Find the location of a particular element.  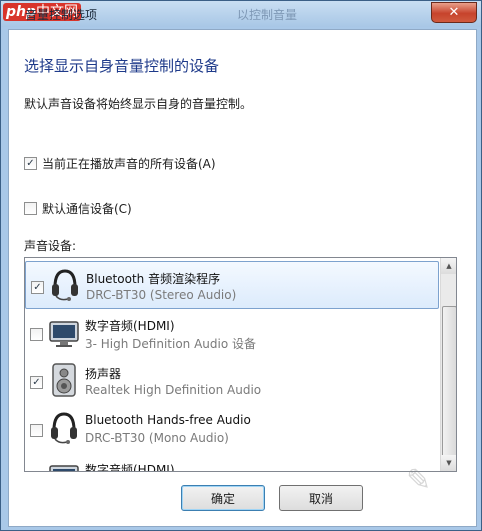

device-detail: DRC-BT30 (Mono Audio) is located at coordinates (157, 438).